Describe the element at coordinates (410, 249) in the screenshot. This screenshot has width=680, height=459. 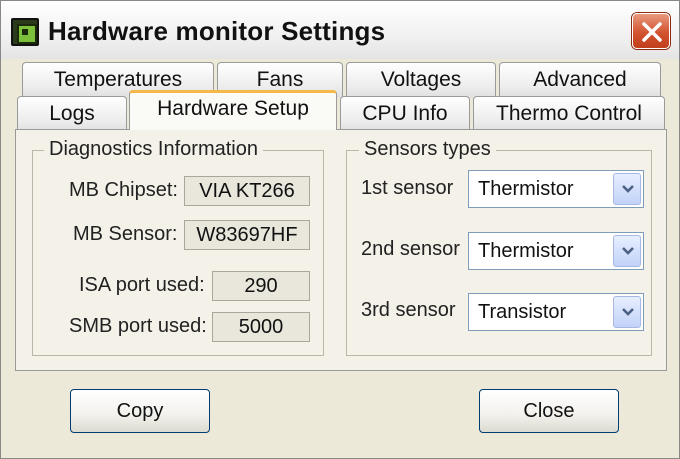
I see `sensor-2-label: 2nd sensor` at that location.